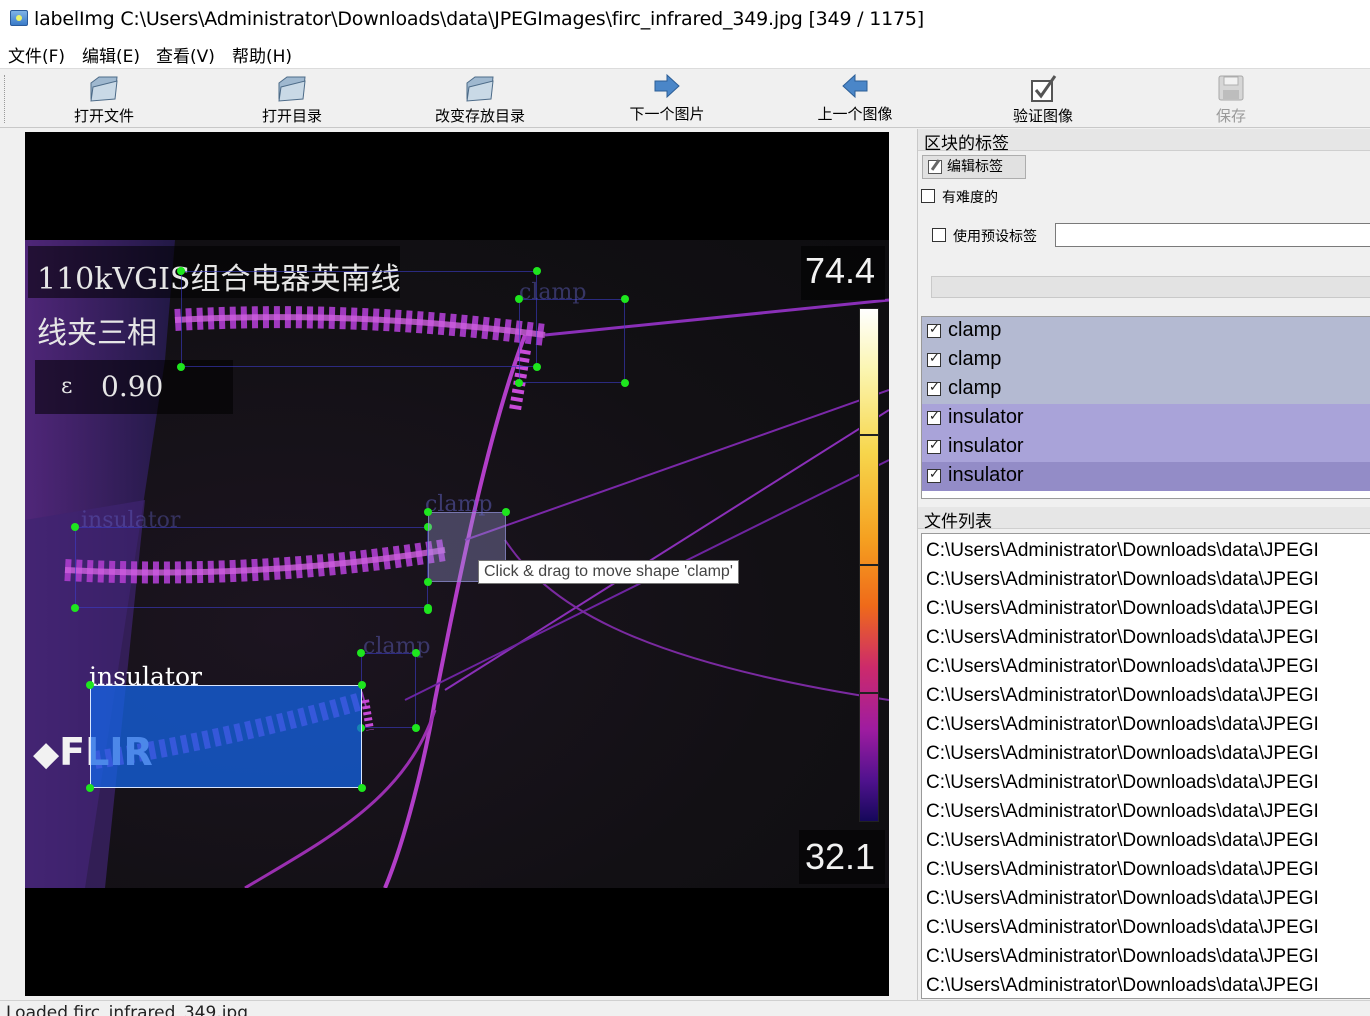 Image resolution: width=1370 pixels, height=1016 pixels. Describe the element at coordinates (970, 198) in the screenshot. I see `difficult-label: 有难度的` at that location.